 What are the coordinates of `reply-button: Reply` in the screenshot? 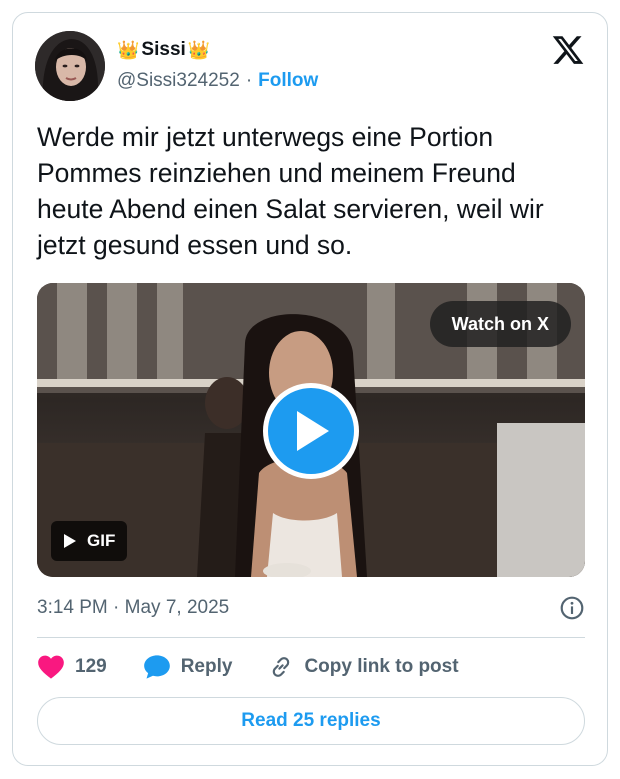 It's located at (188, 667).